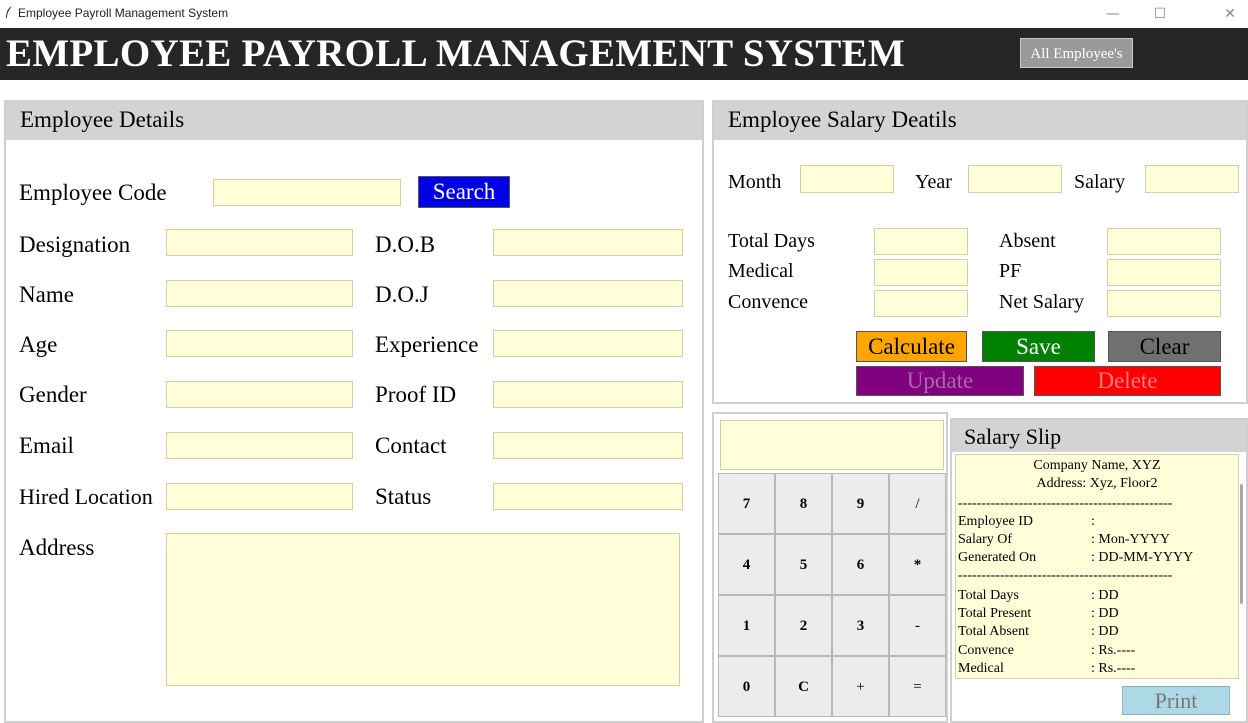 This screenshot has width=1248, height=723. What do you see at coordinates (427, 344) in the screenshot?
I see `experience-label: Experience` at bounding box center [427, 344].